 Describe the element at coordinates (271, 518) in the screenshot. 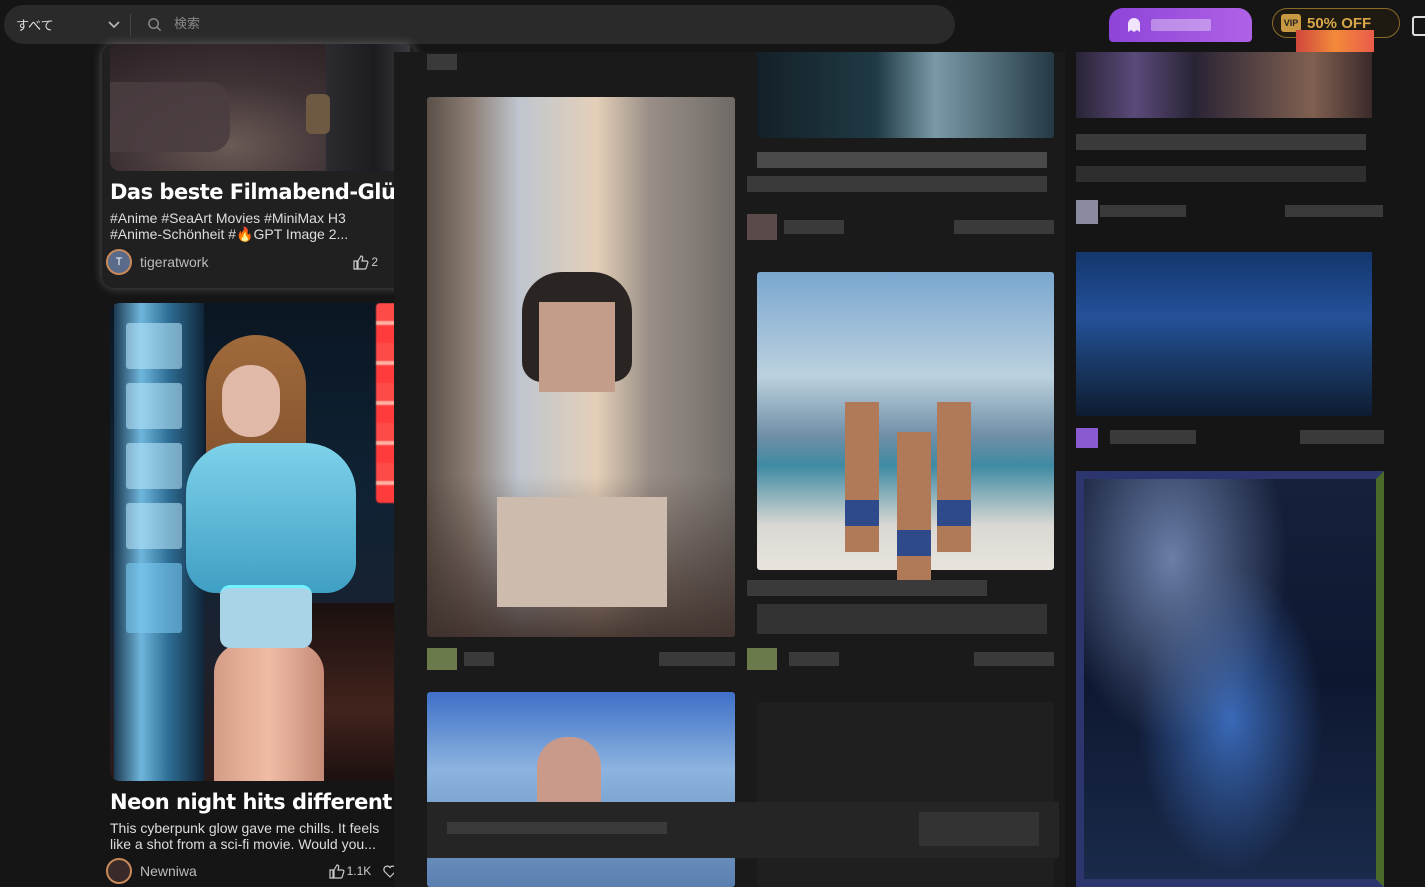

I see `image-figure-sweater` at that location.